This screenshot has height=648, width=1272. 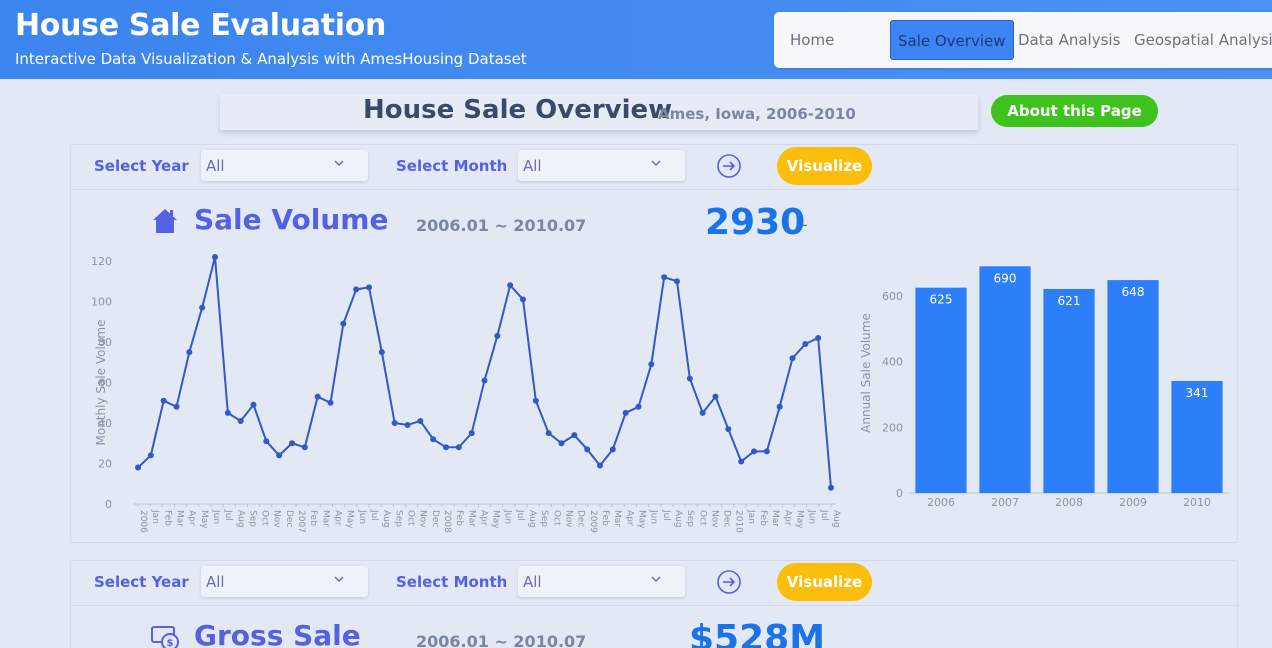 What do you see at coordinates (1005, 278) in the screenshot?
I see `bar-value-label: 690` at bounding box center [1005, 278].